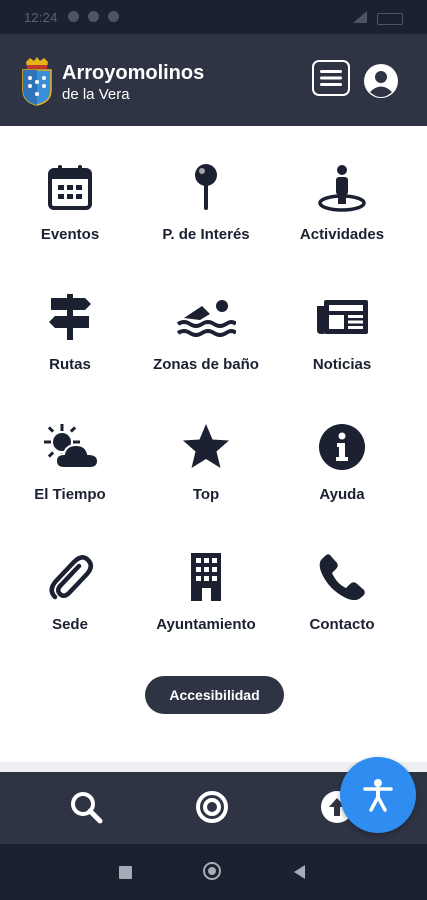  I want to click on tile-label: Noticias, so click(342, 364).